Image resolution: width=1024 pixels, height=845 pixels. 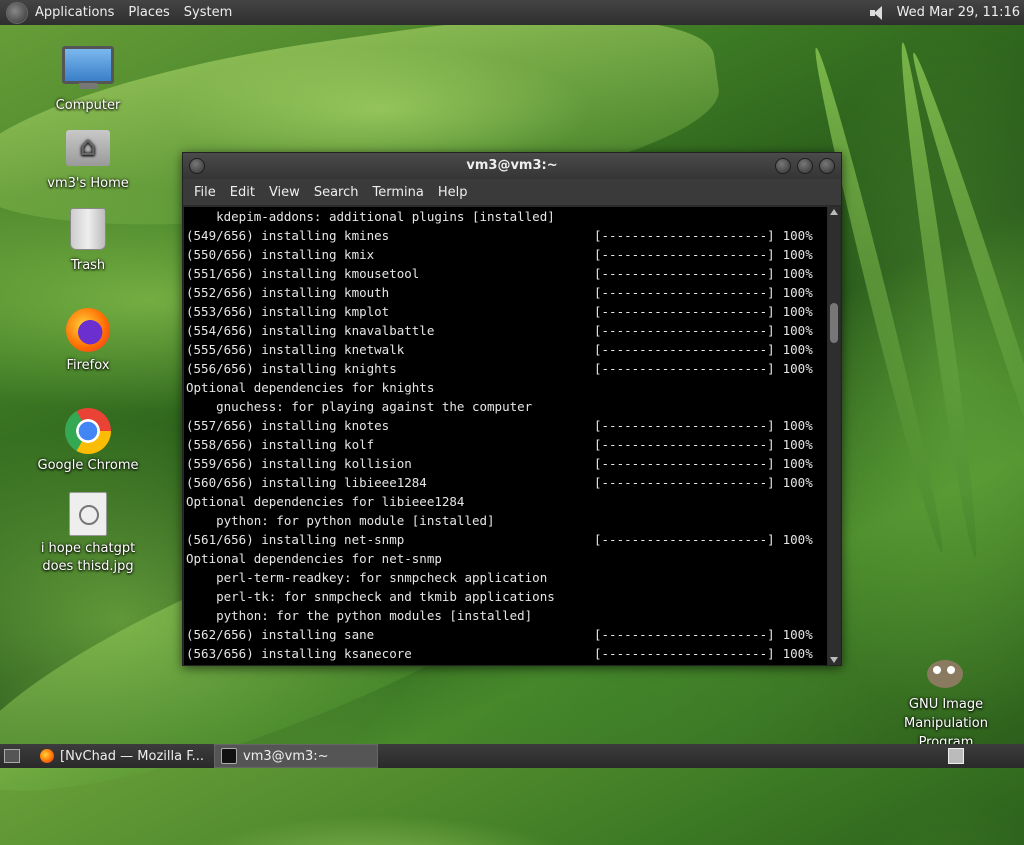 I want to click on terminal-line: Optional dependencies for knights, so click(x=505, y=387).